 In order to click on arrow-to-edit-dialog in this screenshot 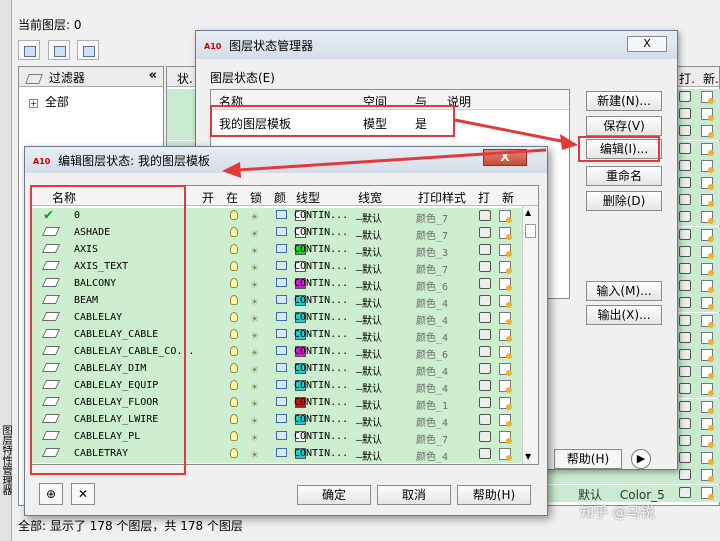, I will do `click(384, 163)`.